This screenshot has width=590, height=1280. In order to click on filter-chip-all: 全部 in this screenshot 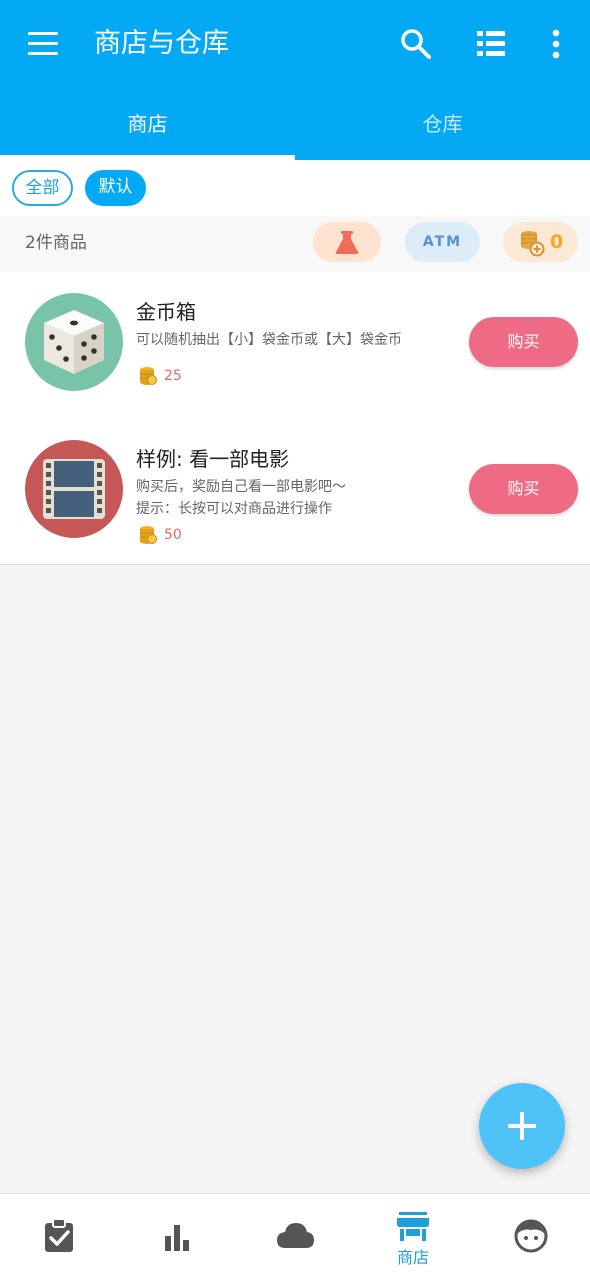, I will do `click(42, 188)`.